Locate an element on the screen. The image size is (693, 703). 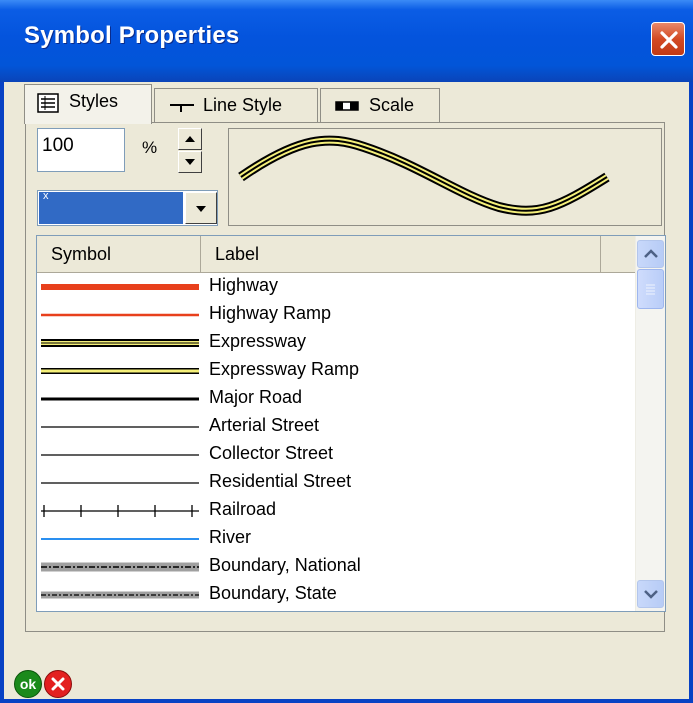
list-item: Expressway Ramp is located at coordinates (336, 371).